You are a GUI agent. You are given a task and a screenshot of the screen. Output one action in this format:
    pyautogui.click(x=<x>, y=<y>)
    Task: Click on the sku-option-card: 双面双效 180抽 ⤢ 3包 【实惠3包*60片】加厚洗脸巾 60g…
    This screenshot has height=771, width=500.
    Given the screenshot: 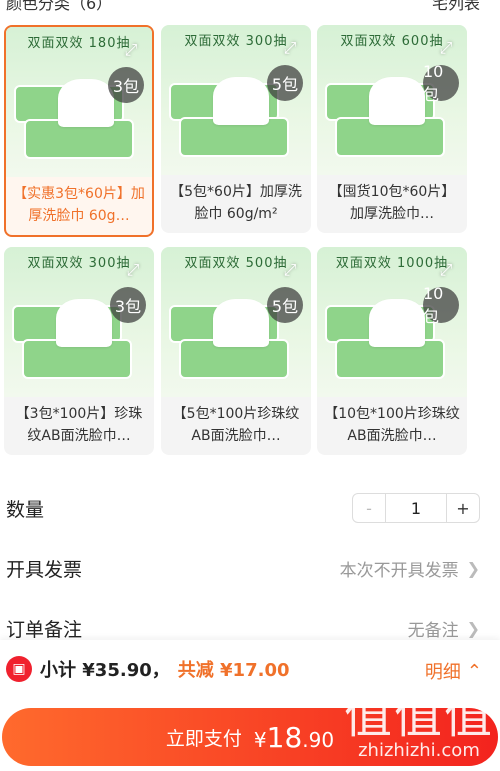 What is the action you would take?
    pyautogui.click(x=79, y=131)
    